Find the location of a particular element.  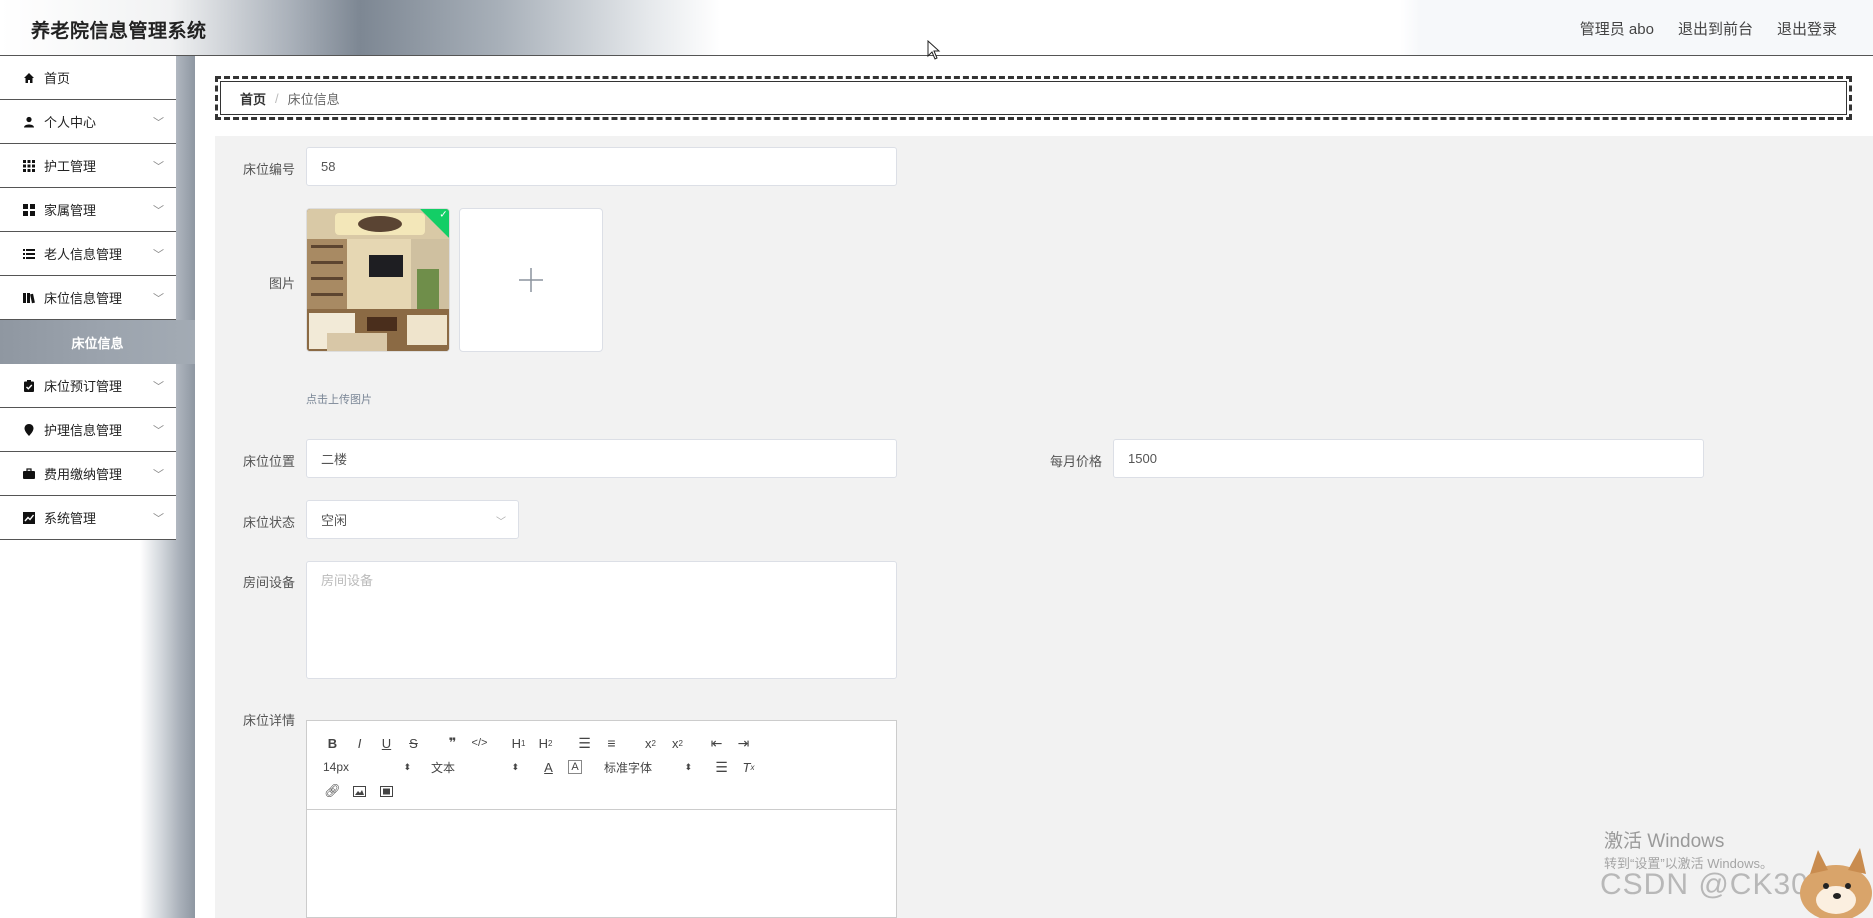

clear-format-icon: Tx is located at coordinates (748, 767).